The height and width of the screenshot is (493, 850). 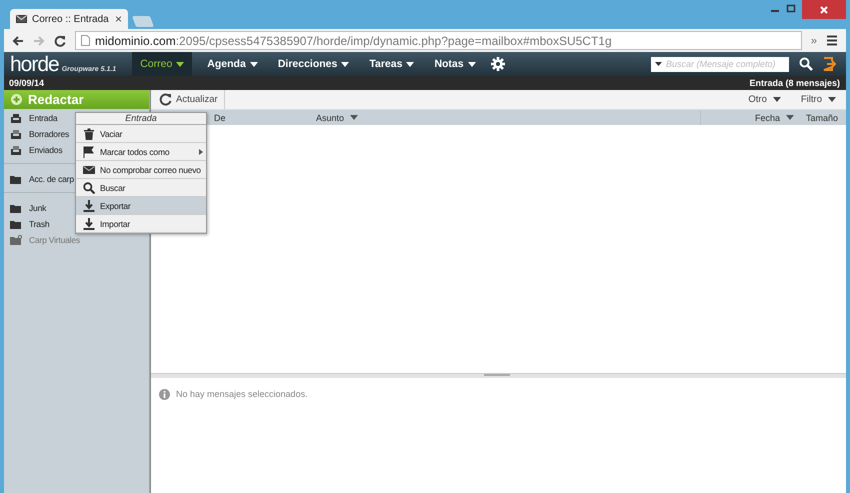 I want to click on date-label: 09/09/14, so click(x=26, y=83).